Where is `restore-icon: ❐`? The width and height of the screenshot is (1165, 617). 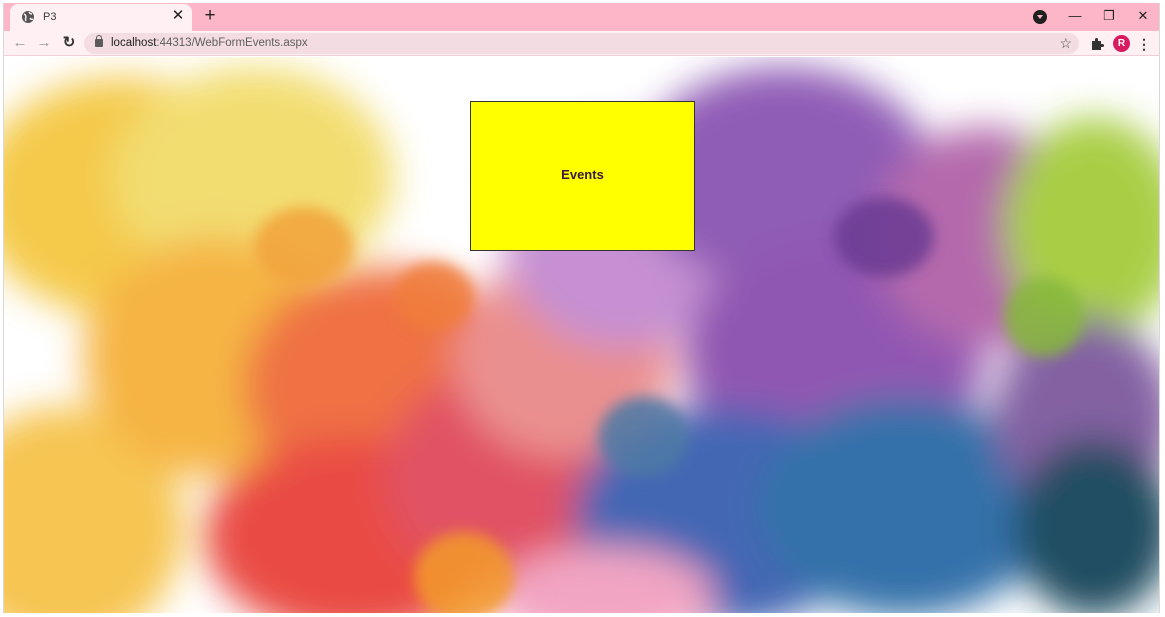 restore-icon: ❐ is located at coordinates (1109, 16).